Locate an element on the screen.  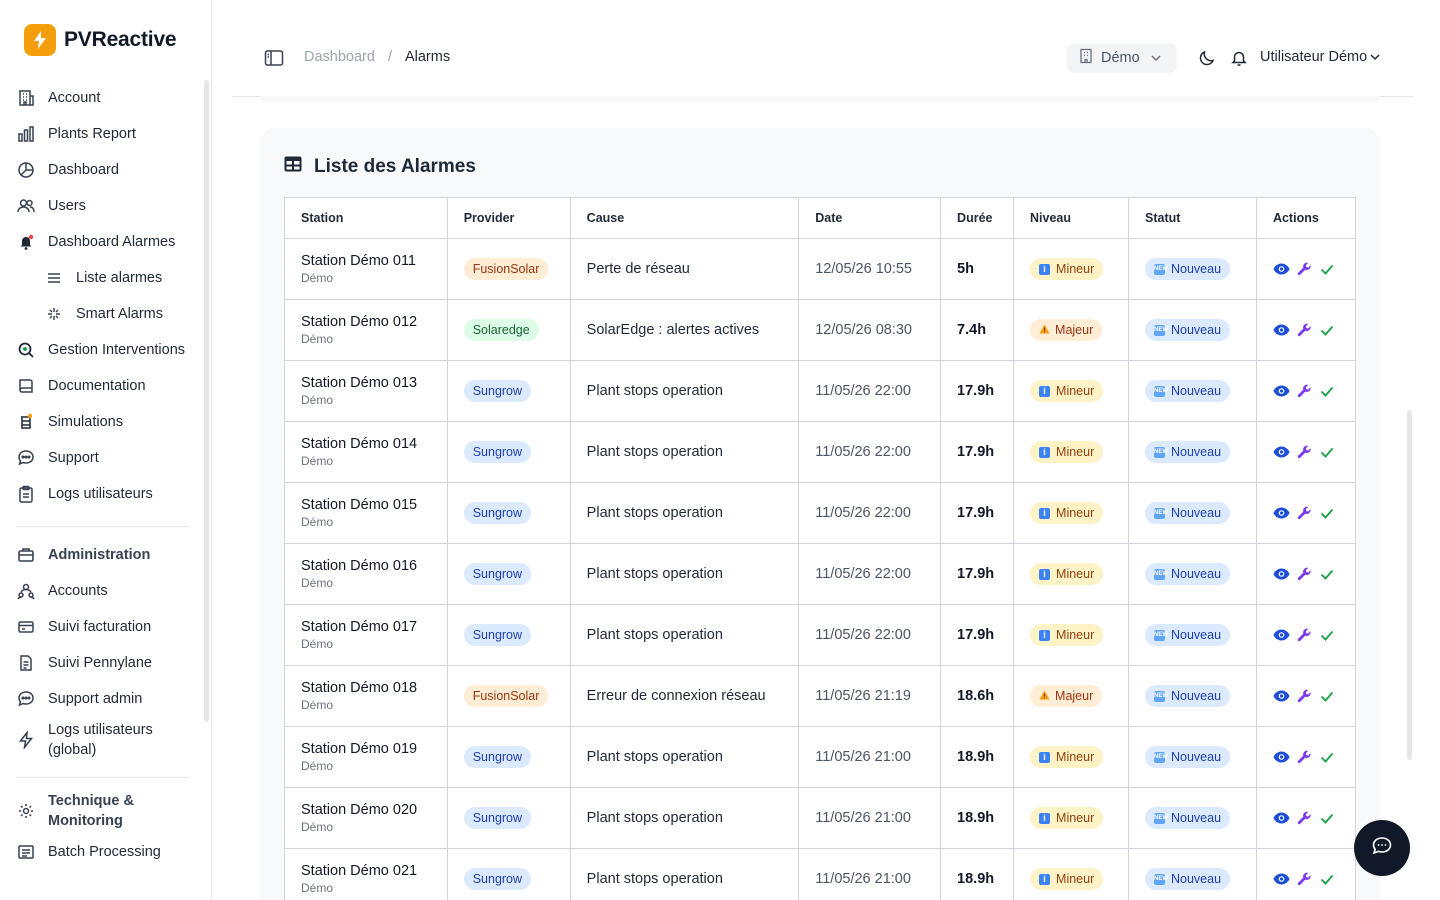
column-header-niveau: Niveau is located at coordinates (1071, 218).